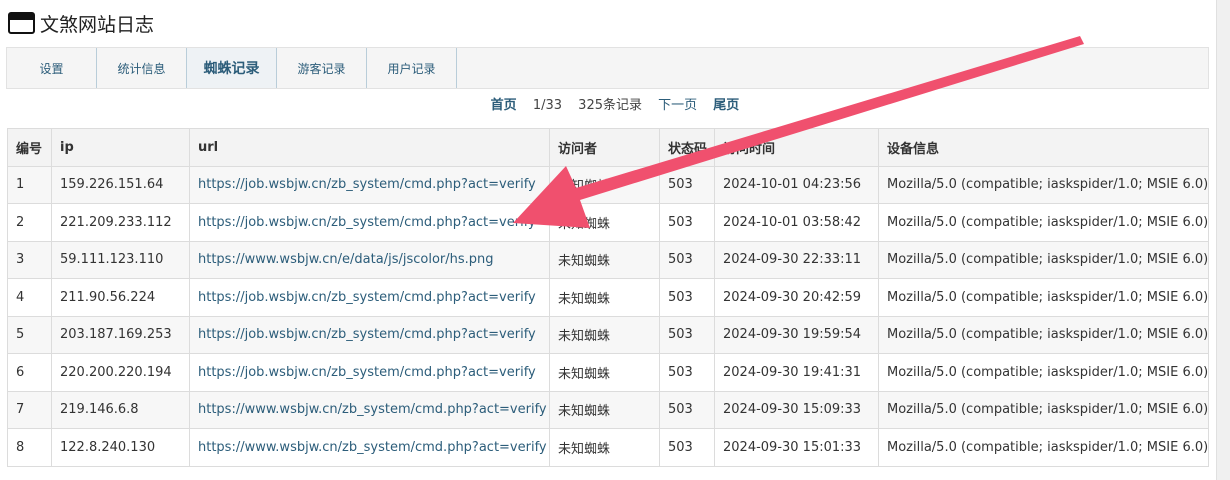 Image resolution: width=1230 pixels, height=480 pixels. I want to click on nav-tabs: 设置 统计信息 蜘蛛记录 游客记录 用户记录, so click(607, 68).